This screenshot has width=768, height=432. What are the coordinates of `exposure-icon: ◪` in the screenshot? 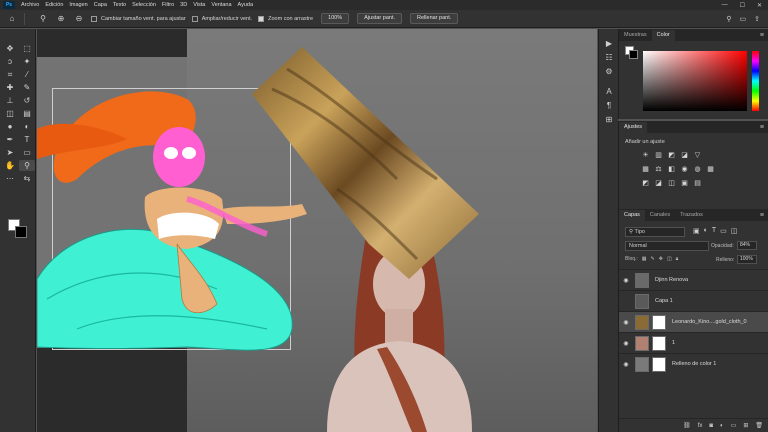 It's located at (684, 155).